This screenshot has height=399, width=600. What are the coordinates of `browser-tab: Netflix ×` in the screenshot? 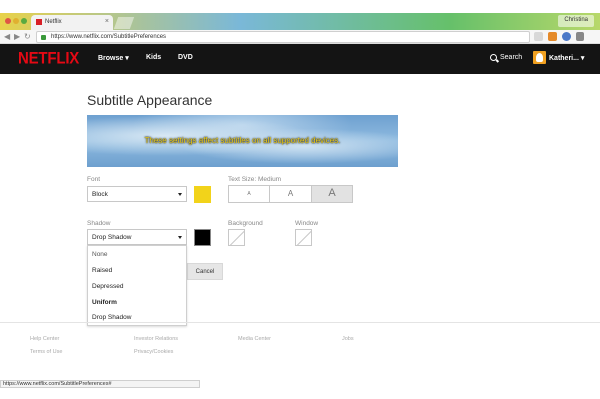 It's located at (72, 22).